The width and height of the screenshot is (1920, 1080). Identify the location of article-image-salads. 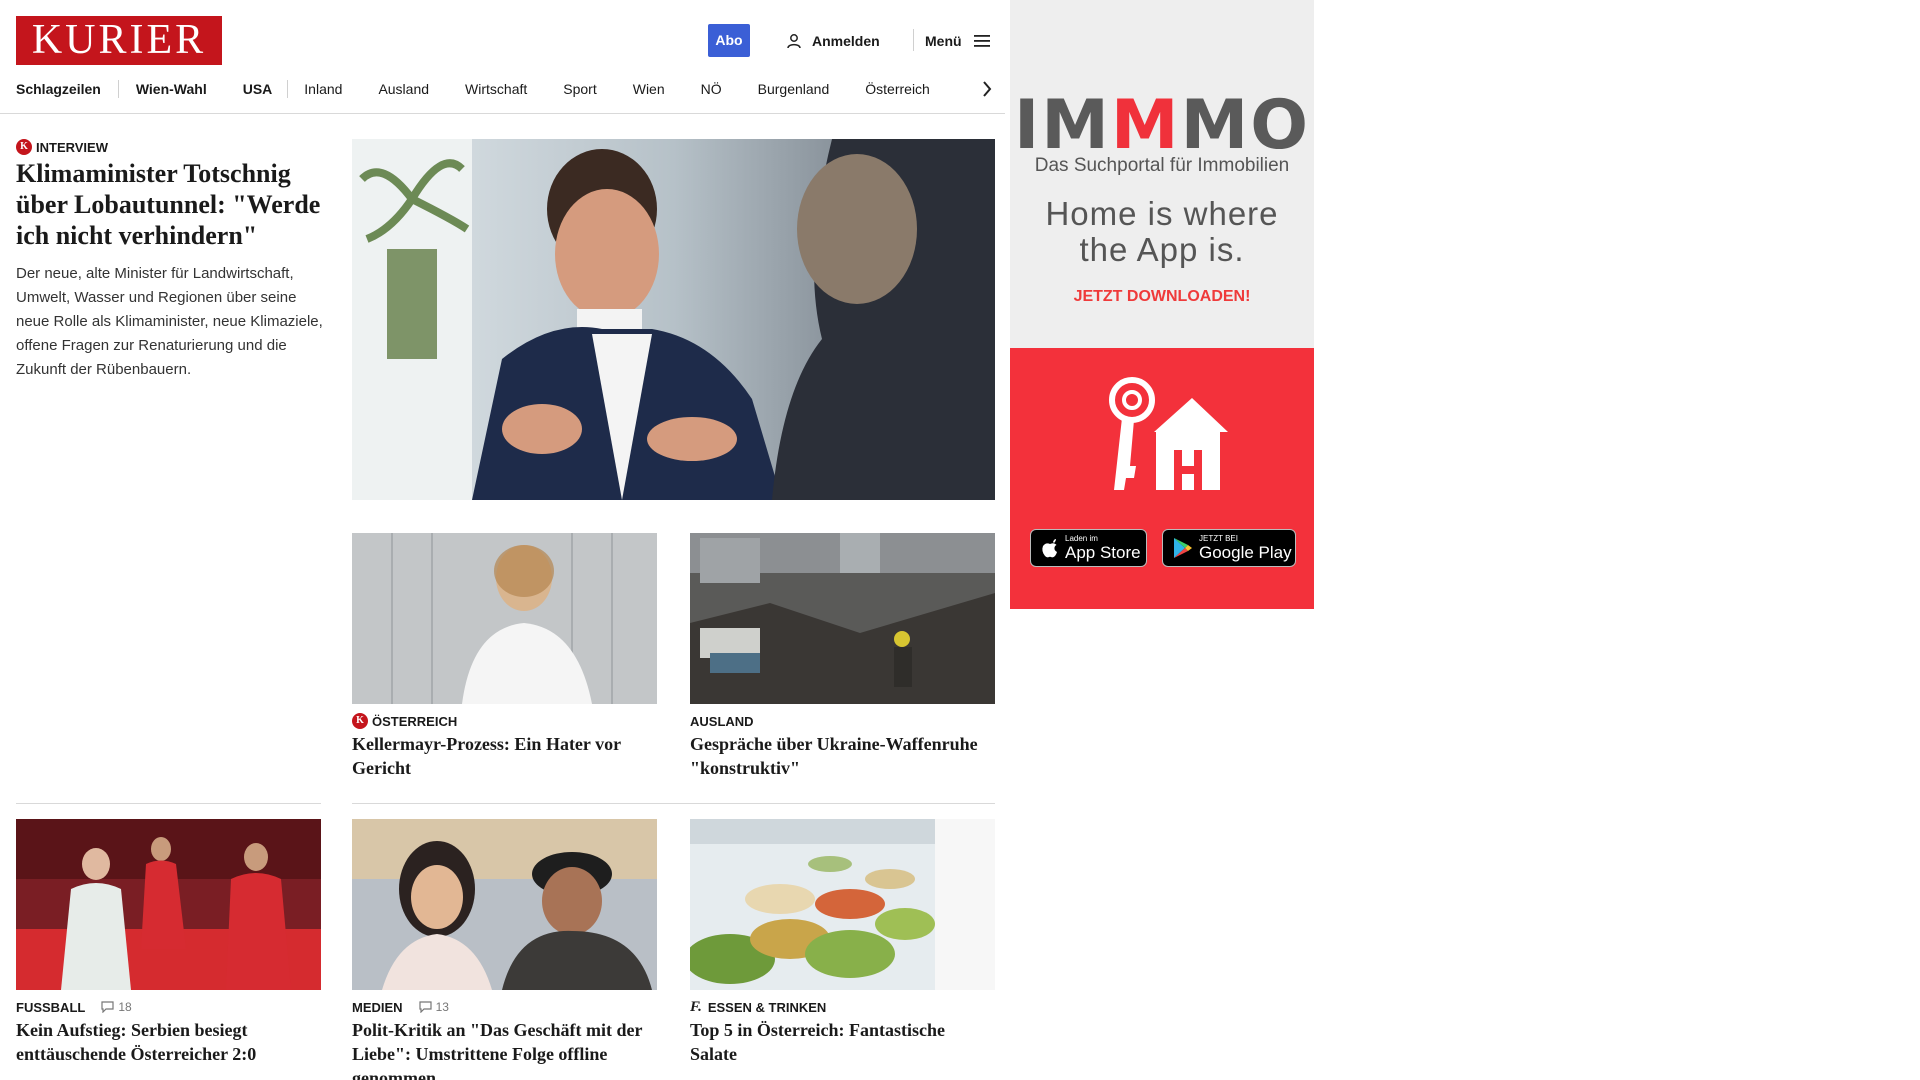
(842, 904).